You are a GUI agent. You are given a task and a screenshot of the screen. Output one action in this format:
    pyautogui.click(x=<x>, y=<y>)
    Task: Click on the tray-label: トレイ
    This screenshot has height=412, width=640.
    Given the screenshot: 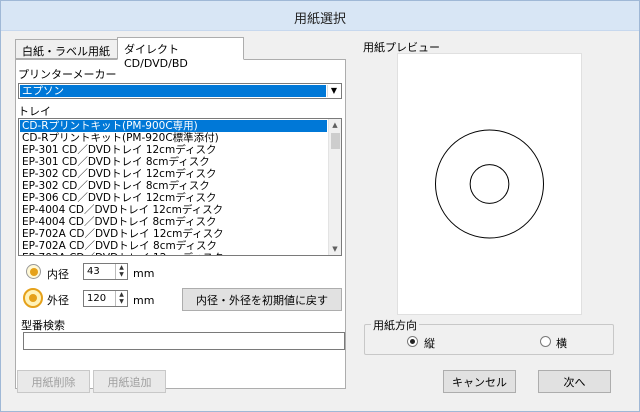 What is the action you would take?
    pyautogui.click(x=34, y=111)
    